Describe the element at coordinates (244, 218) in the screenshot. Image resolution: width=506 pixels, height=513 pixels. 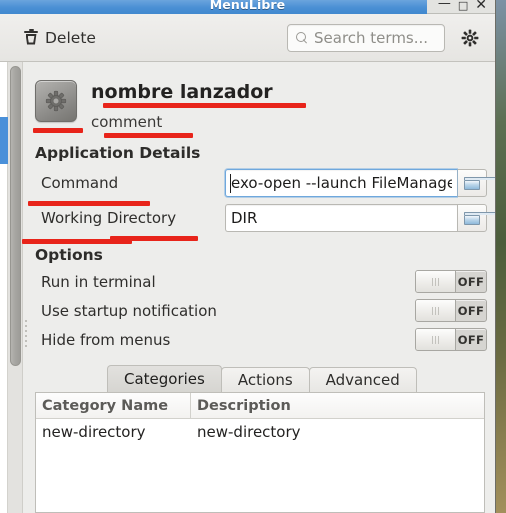
I see `working-directory-value: DIR` at that location.